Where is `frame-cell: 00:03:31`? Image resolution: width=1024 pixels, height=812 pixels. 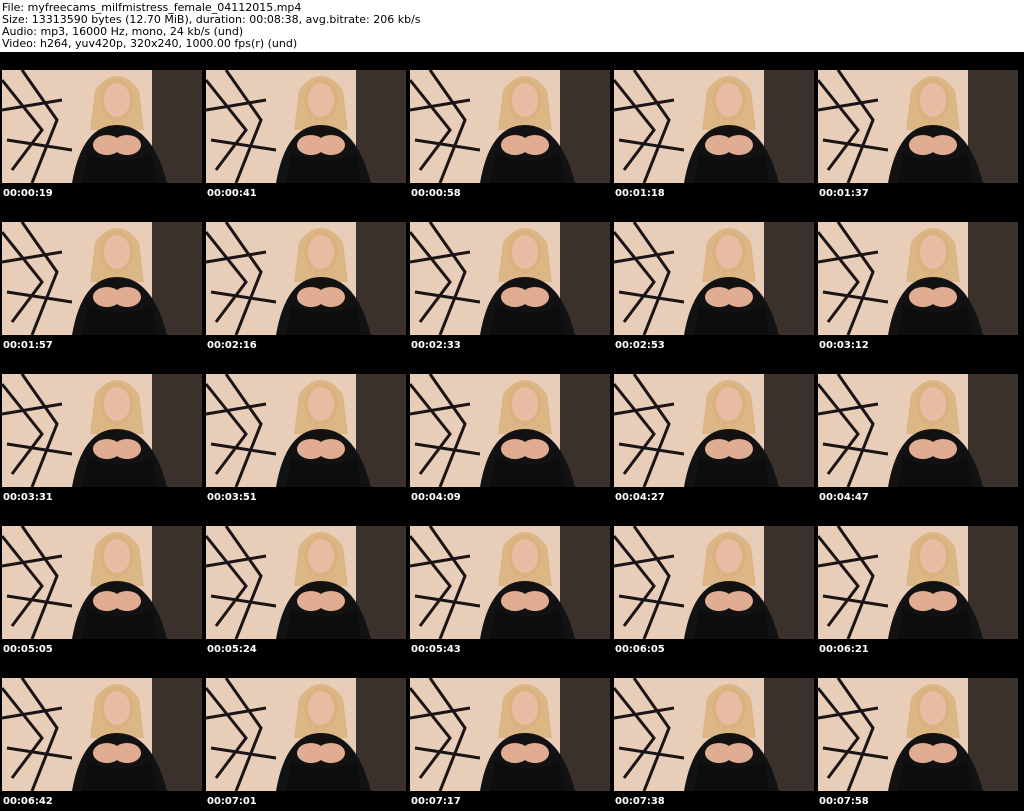 frame-cell: 00:03:31 is located at coordinates (102, 432).